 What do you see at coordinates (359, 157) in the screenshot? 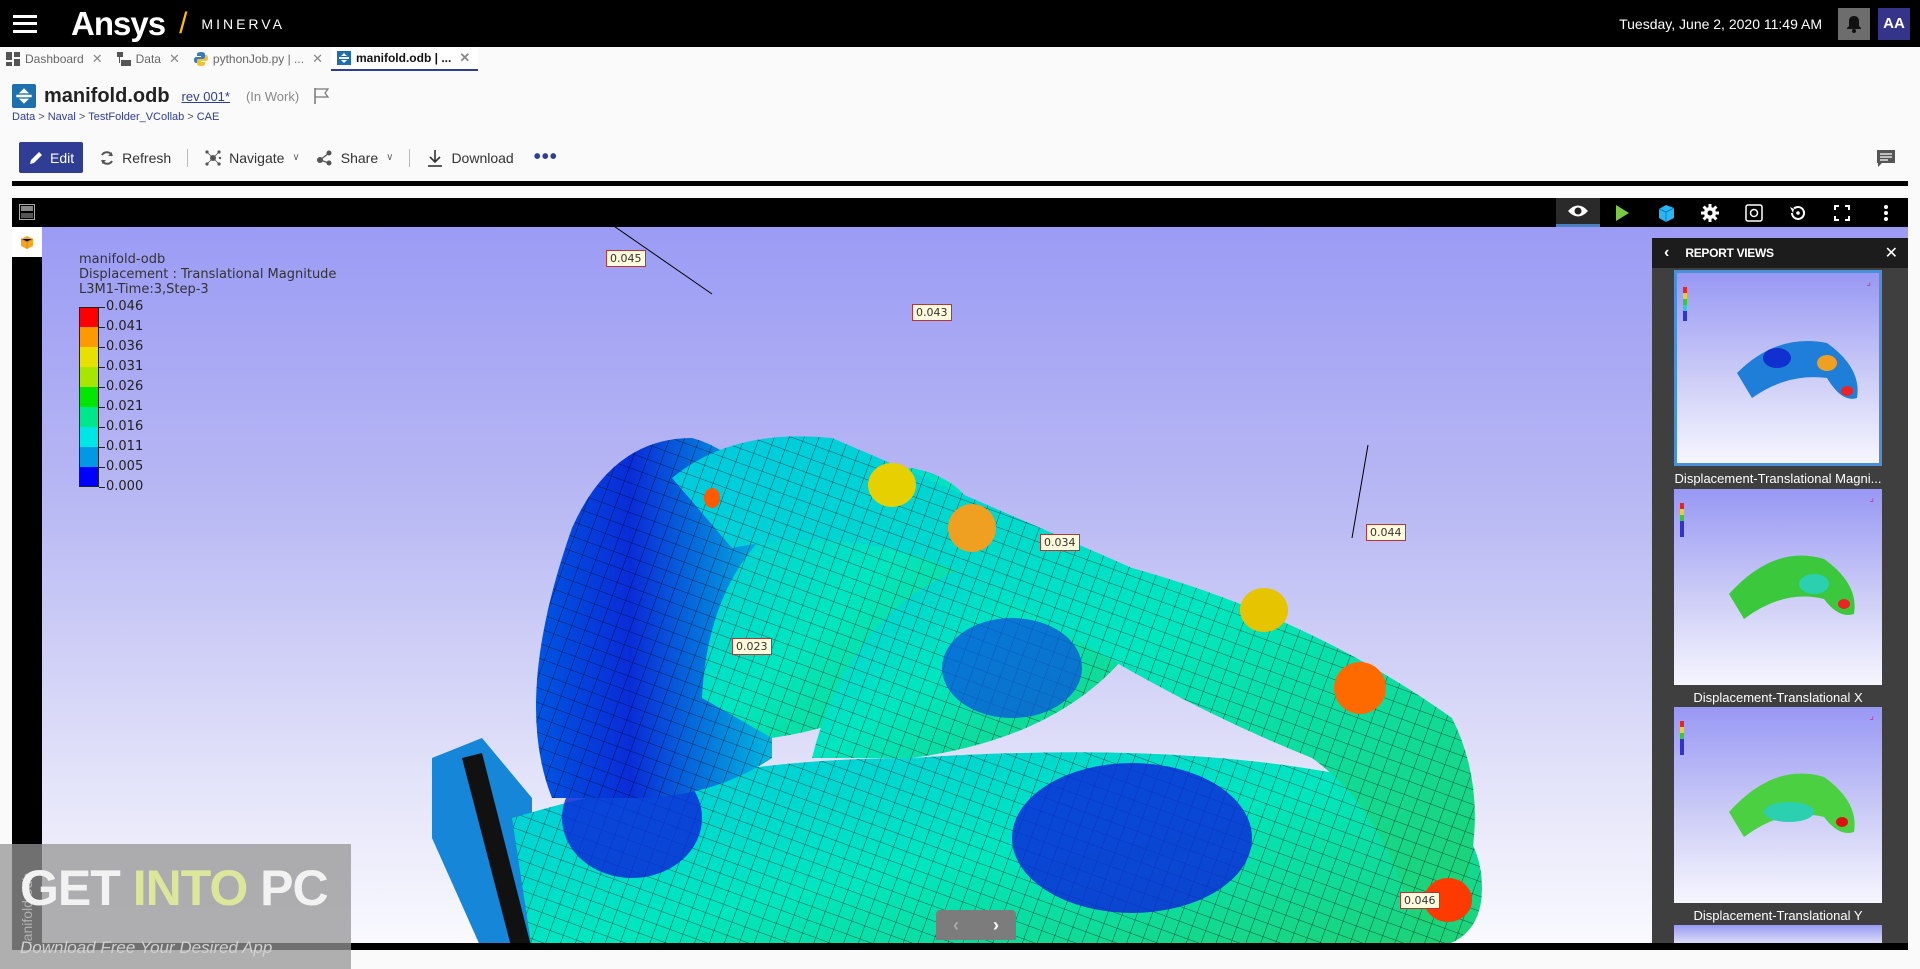
I see `share-label: Share` at bounding box center [359, 157].